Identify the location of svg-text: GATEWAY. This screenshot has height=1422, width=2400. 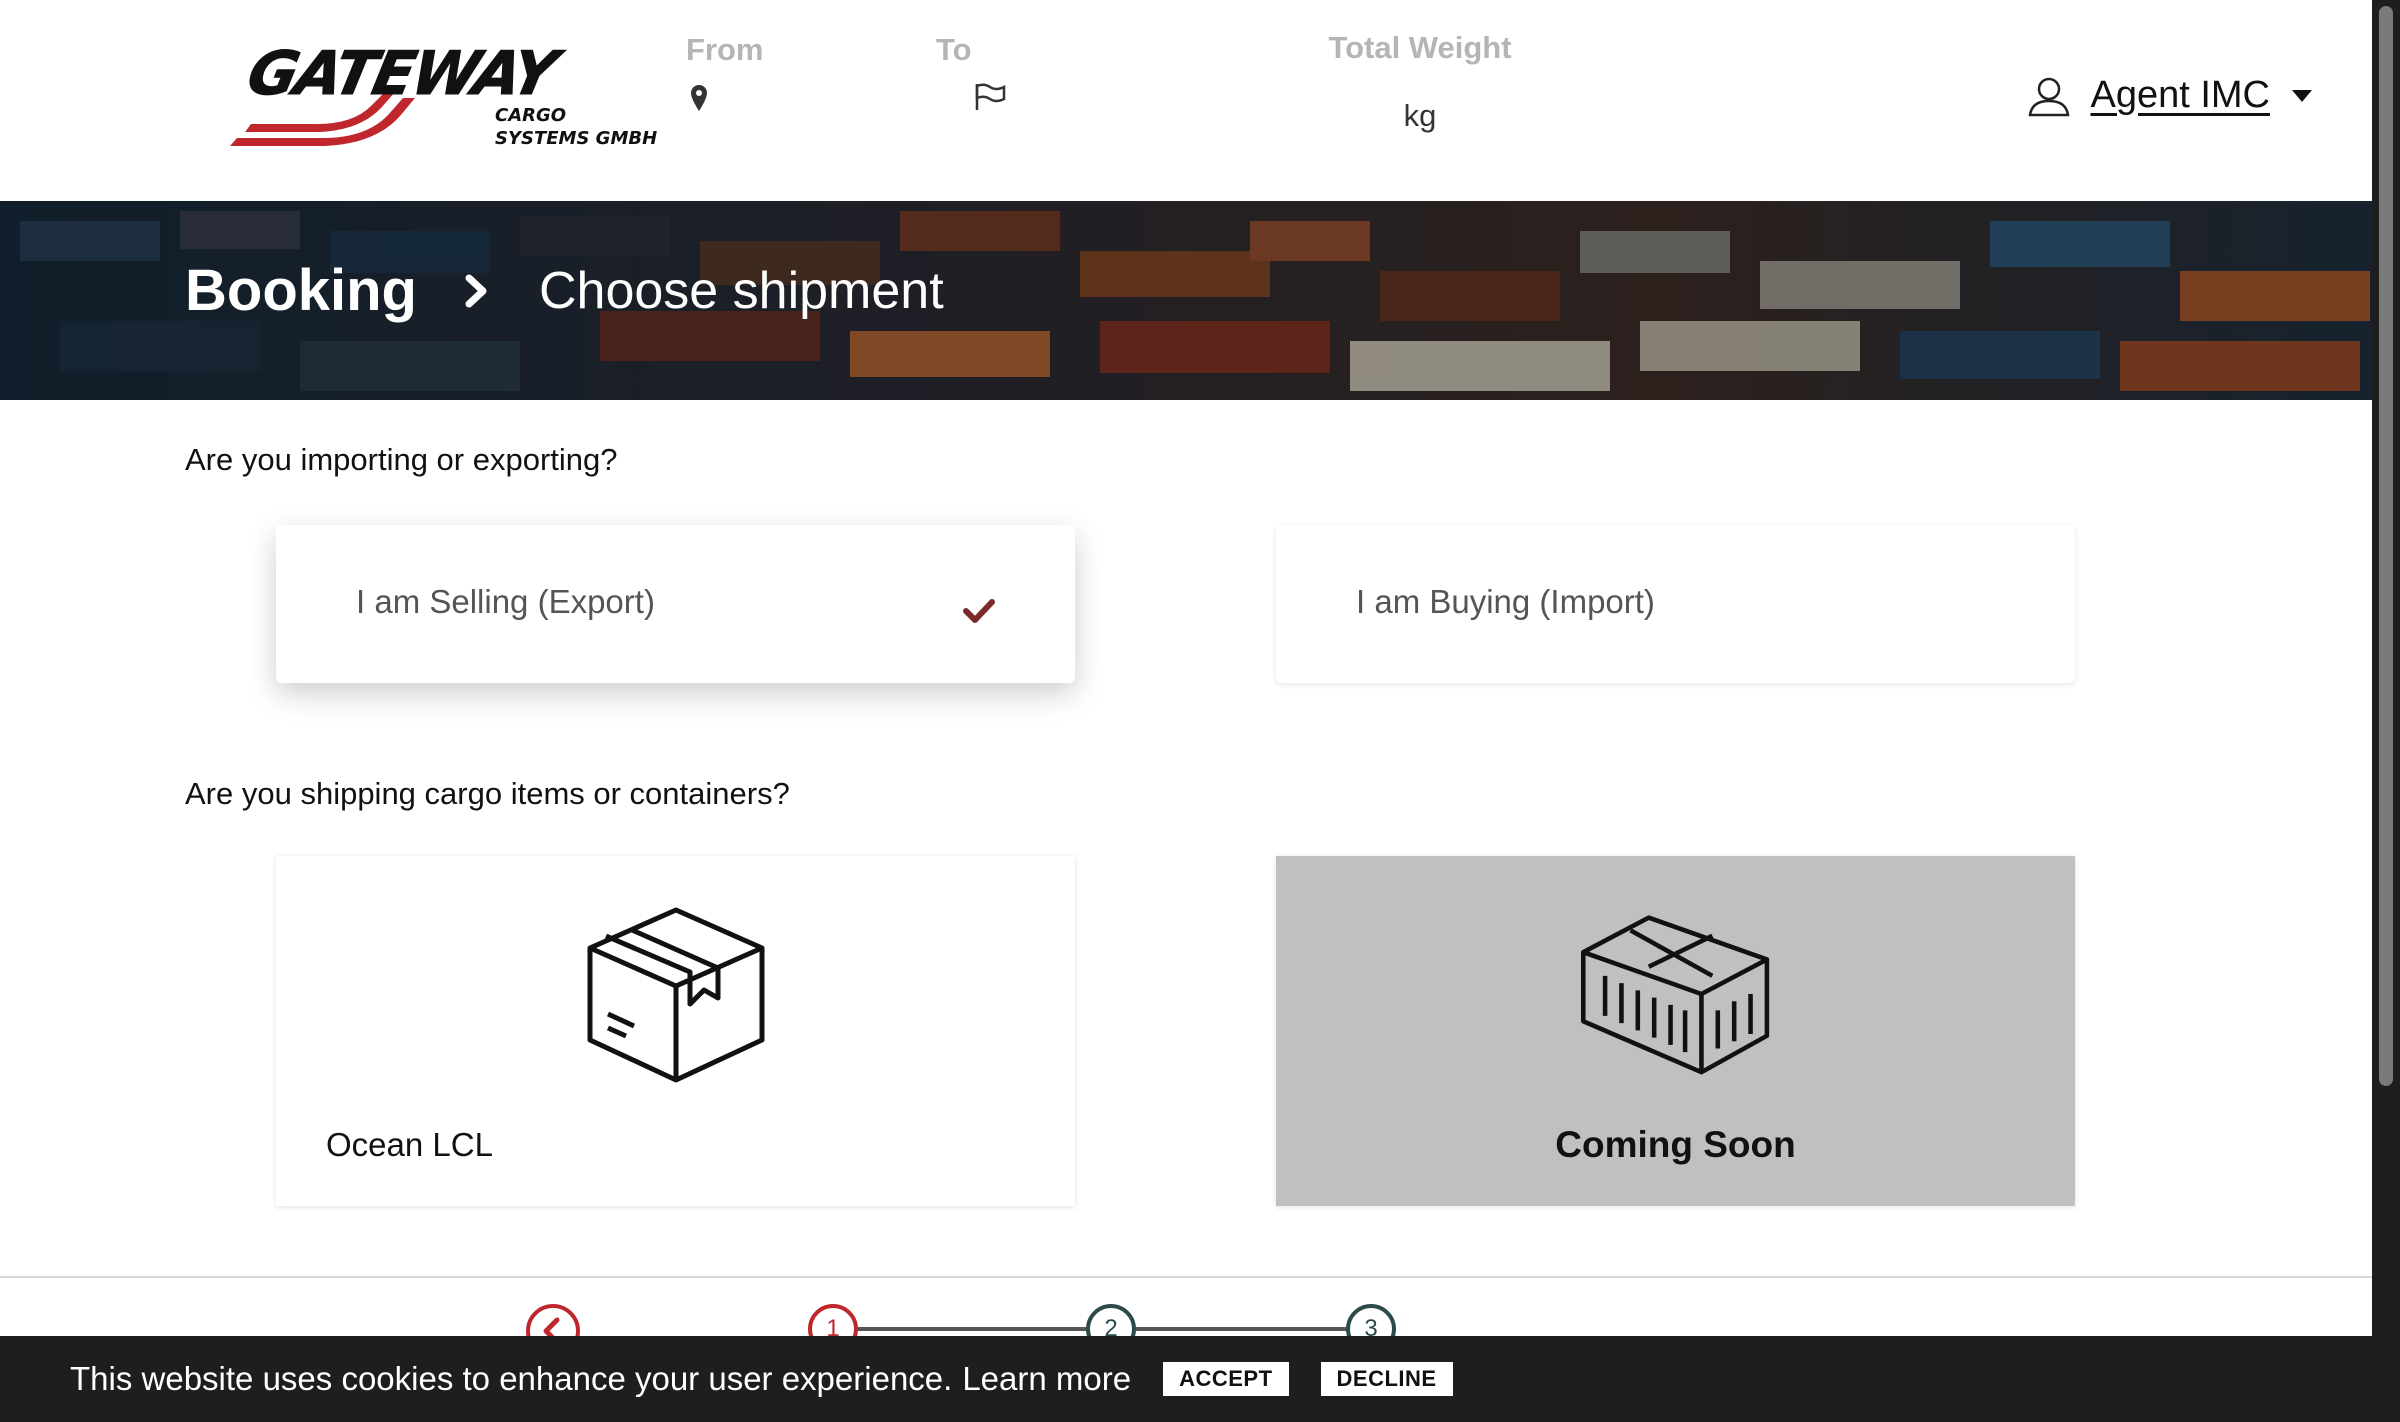
(406, 77).